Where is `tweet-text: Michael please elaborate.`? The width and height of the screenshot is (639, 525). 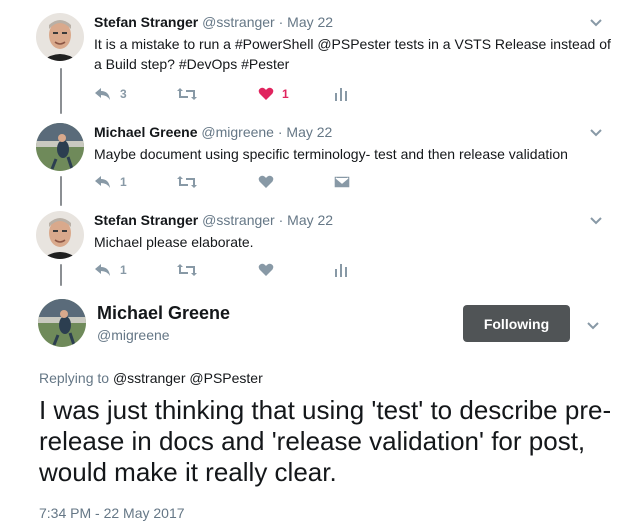 tweet-text: Michael please elaborate. is located at coordinates (174, 242).